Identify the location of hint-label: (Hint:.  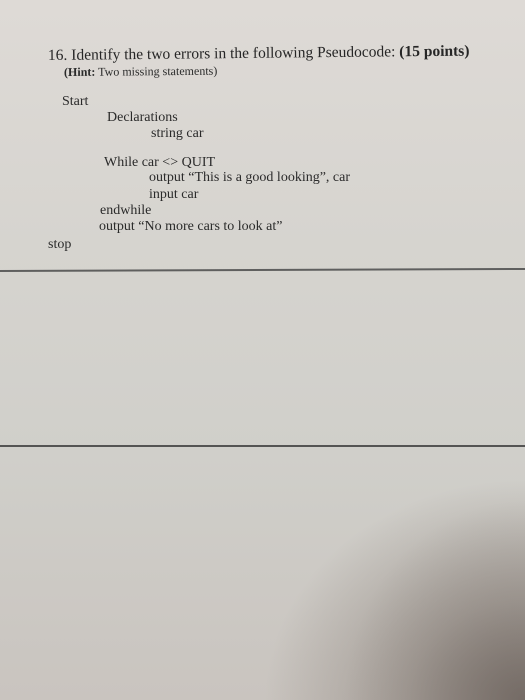
(79, 71).